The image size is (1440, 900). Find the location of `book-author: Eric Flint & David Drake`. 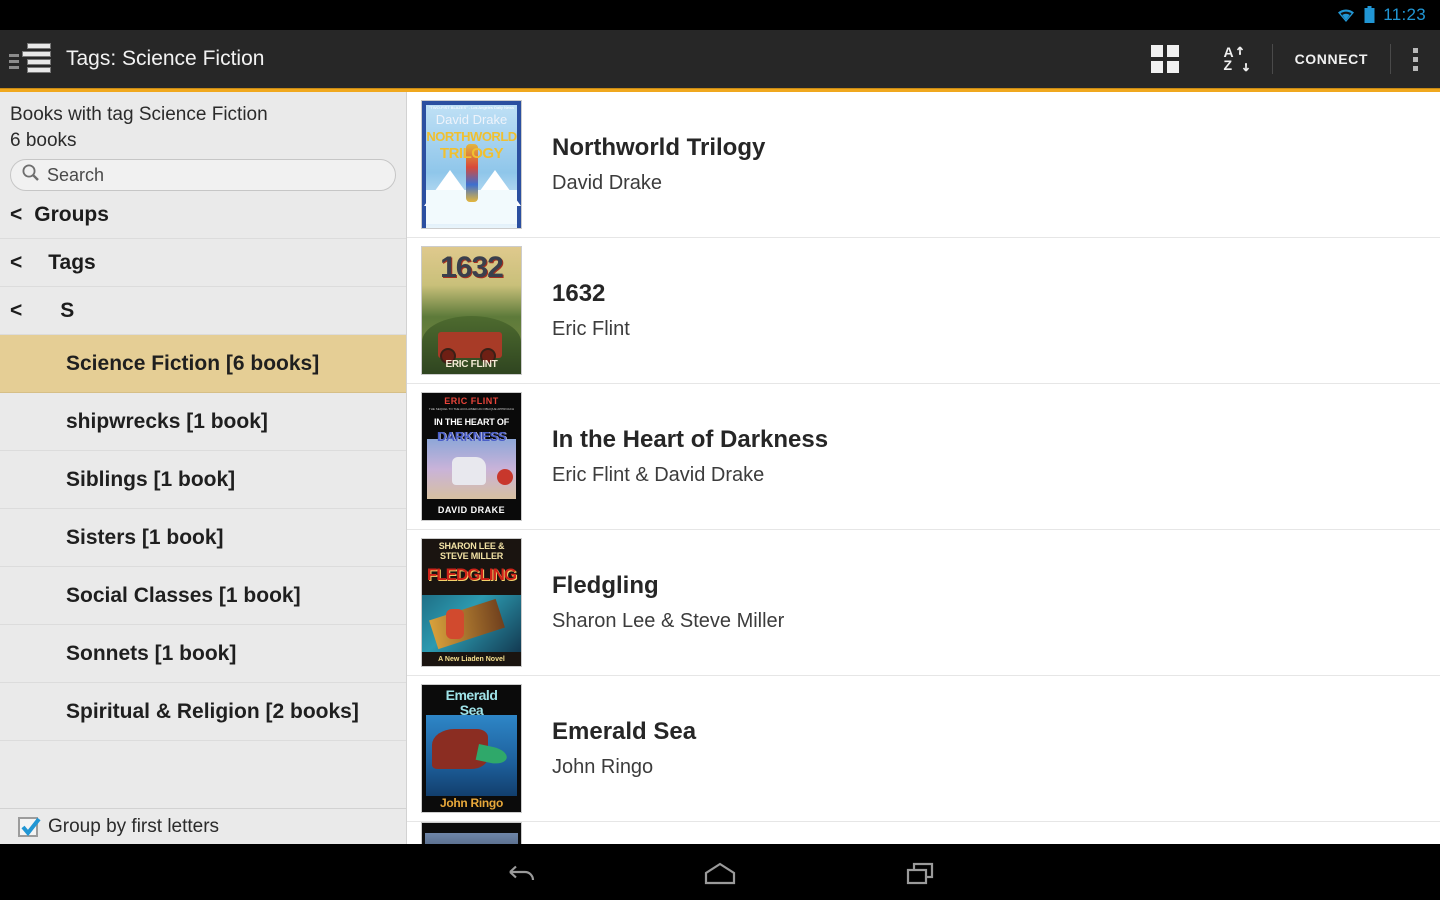

book-author: Eric Flint & David Drake is located at coordinates (658, 475).